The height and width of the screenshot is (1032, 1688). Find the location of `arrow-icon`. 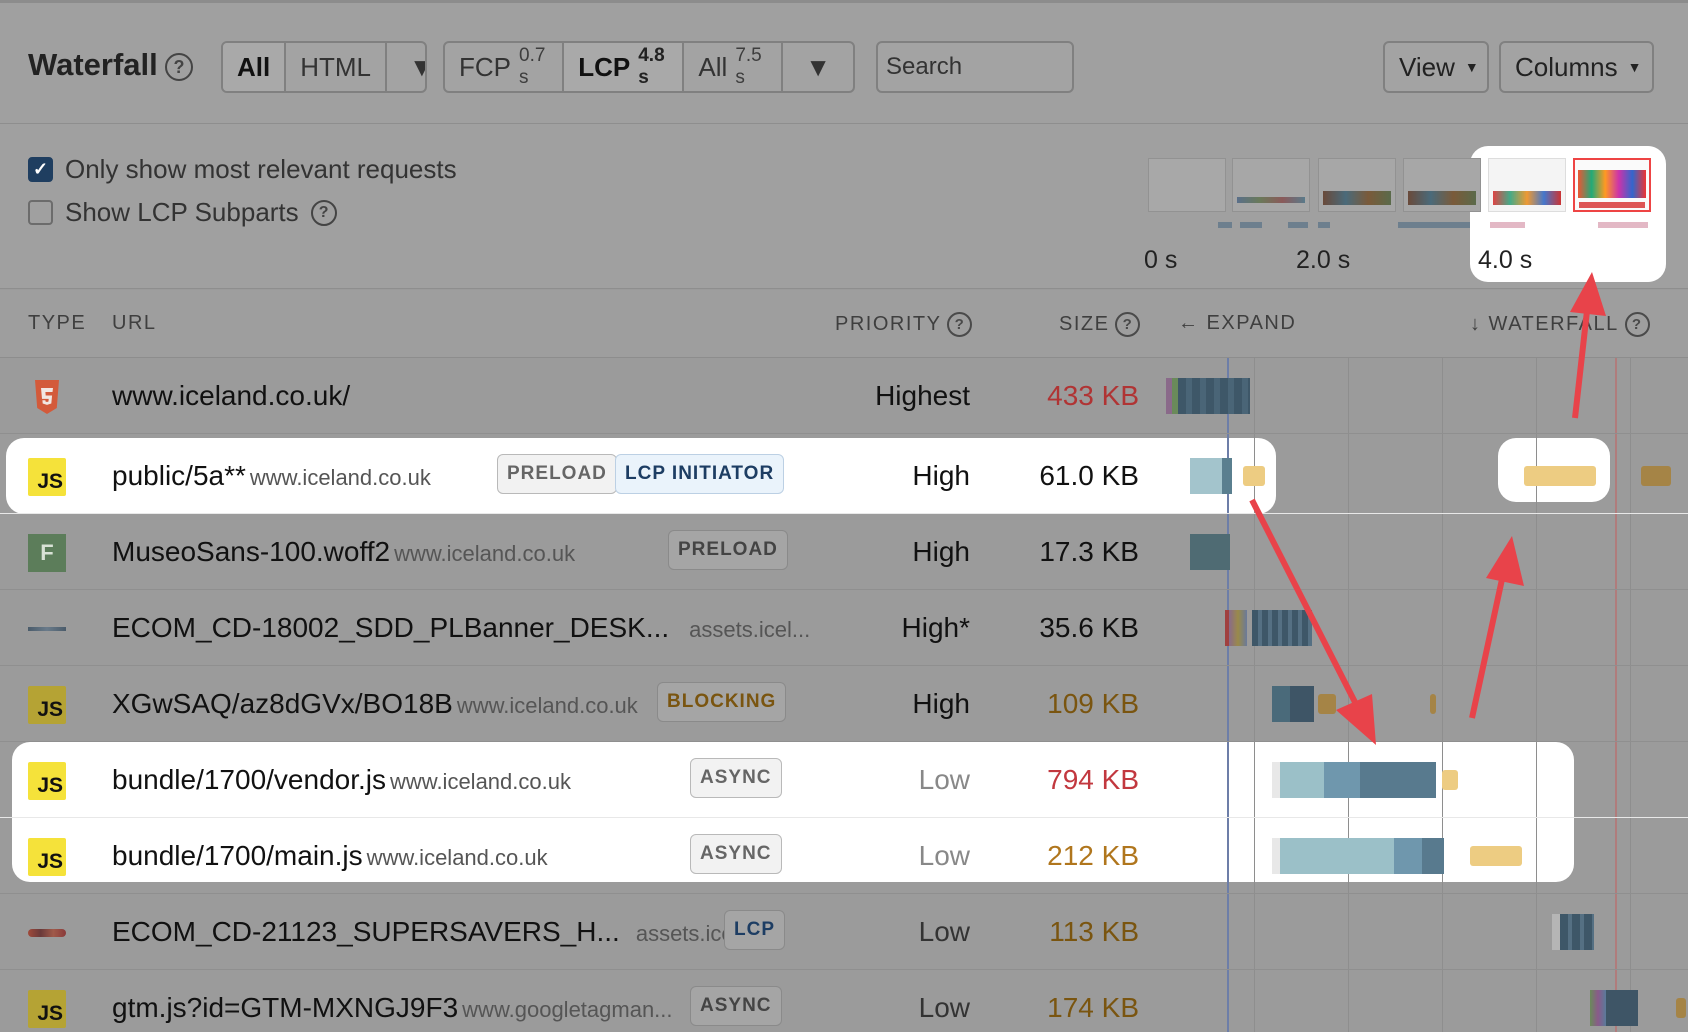

arrow-icon is located at coordinates (1427, 508).